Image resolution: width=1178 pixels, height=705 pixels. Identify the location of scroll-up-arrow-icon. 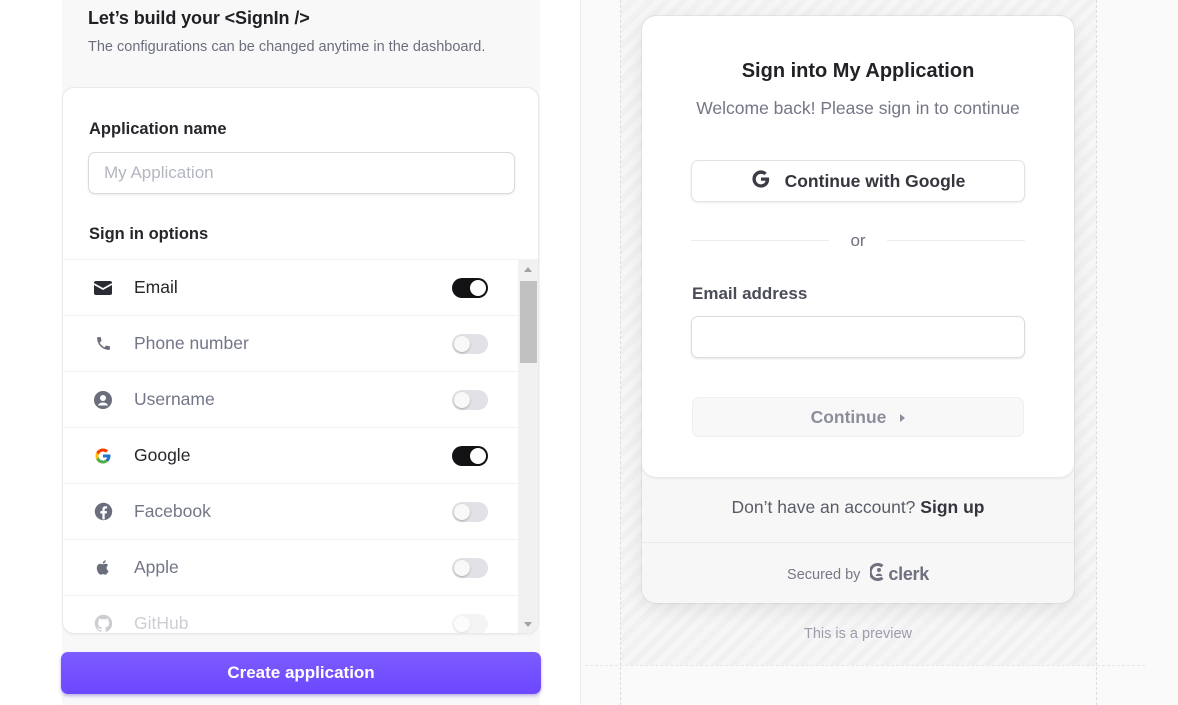
(528, 269).